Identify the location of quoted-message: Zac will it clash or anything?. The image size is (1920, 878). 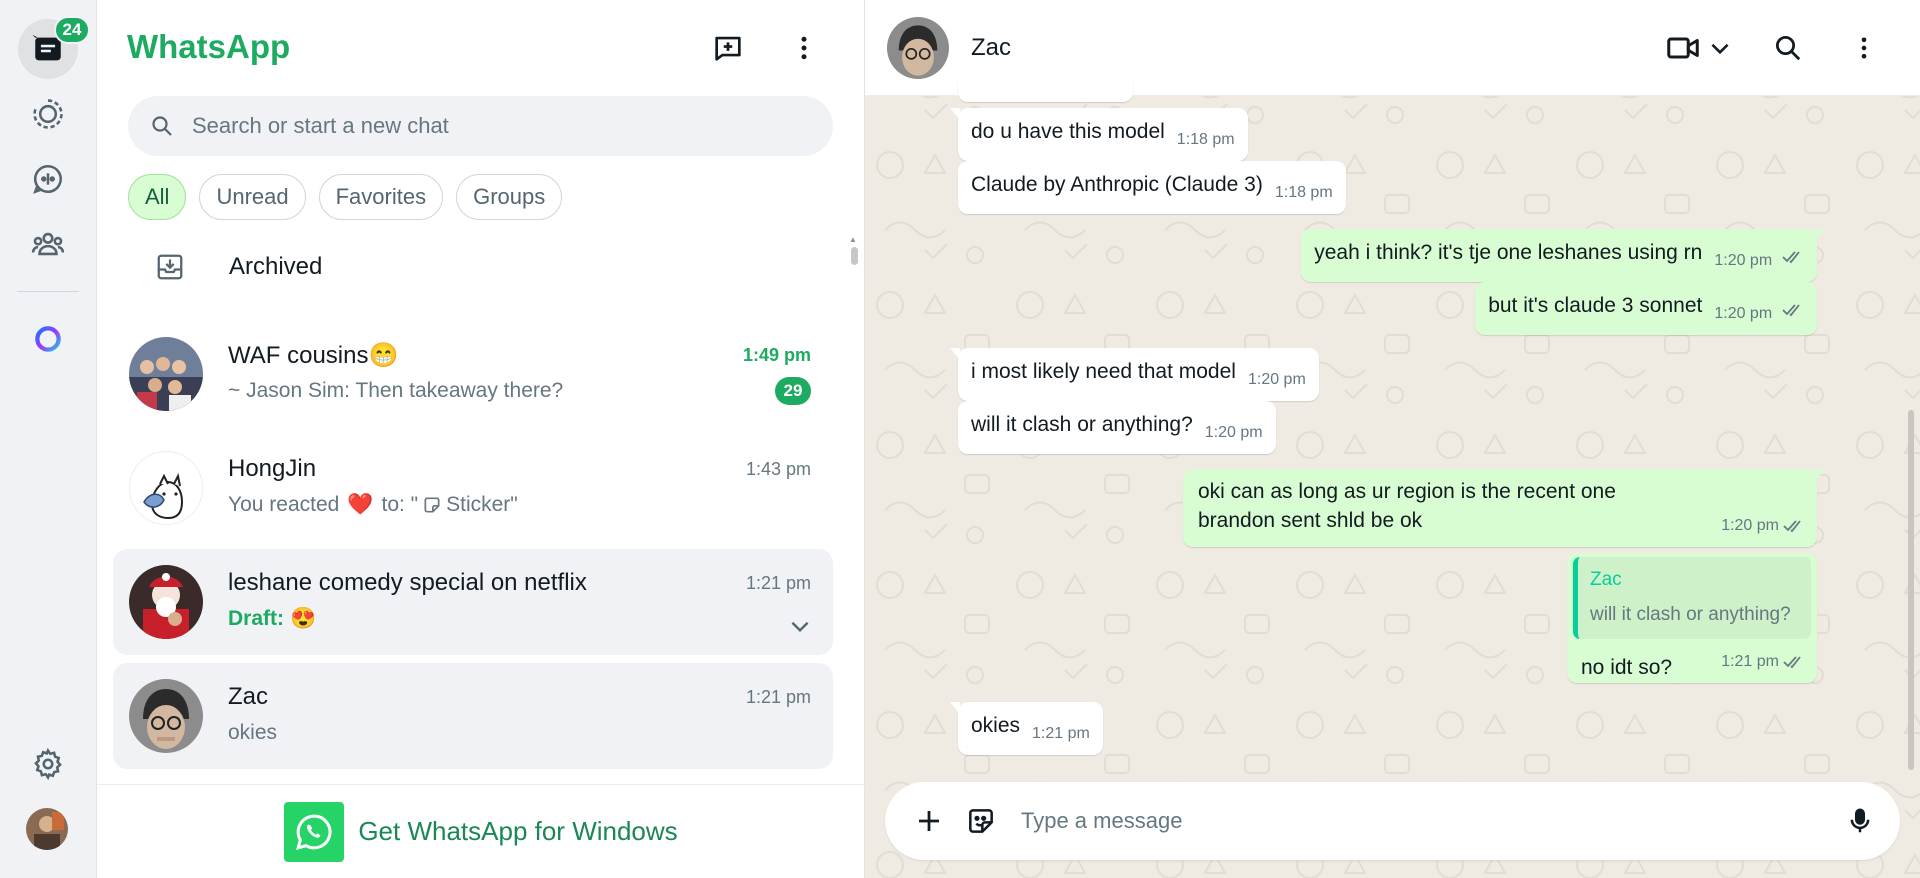
(1692, 598).